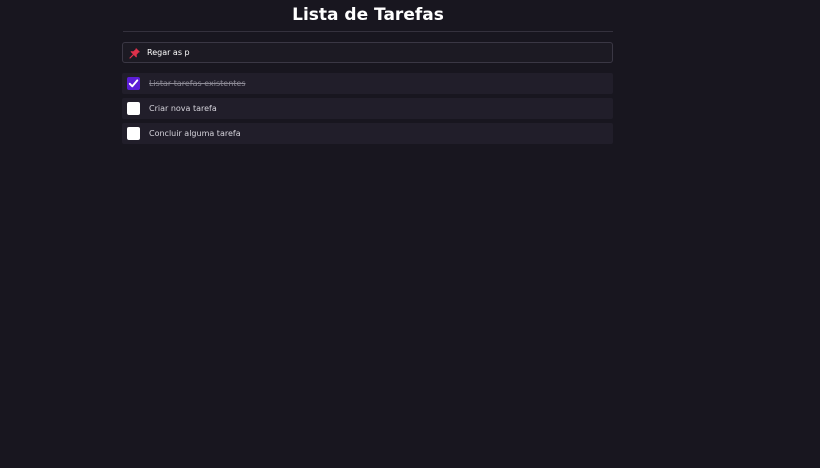 This screenshot has height=468, width=820. What do you see at coordinates (372, 52) in the screenshot?
I see `new-task-input` at bounding box center [372, 52].